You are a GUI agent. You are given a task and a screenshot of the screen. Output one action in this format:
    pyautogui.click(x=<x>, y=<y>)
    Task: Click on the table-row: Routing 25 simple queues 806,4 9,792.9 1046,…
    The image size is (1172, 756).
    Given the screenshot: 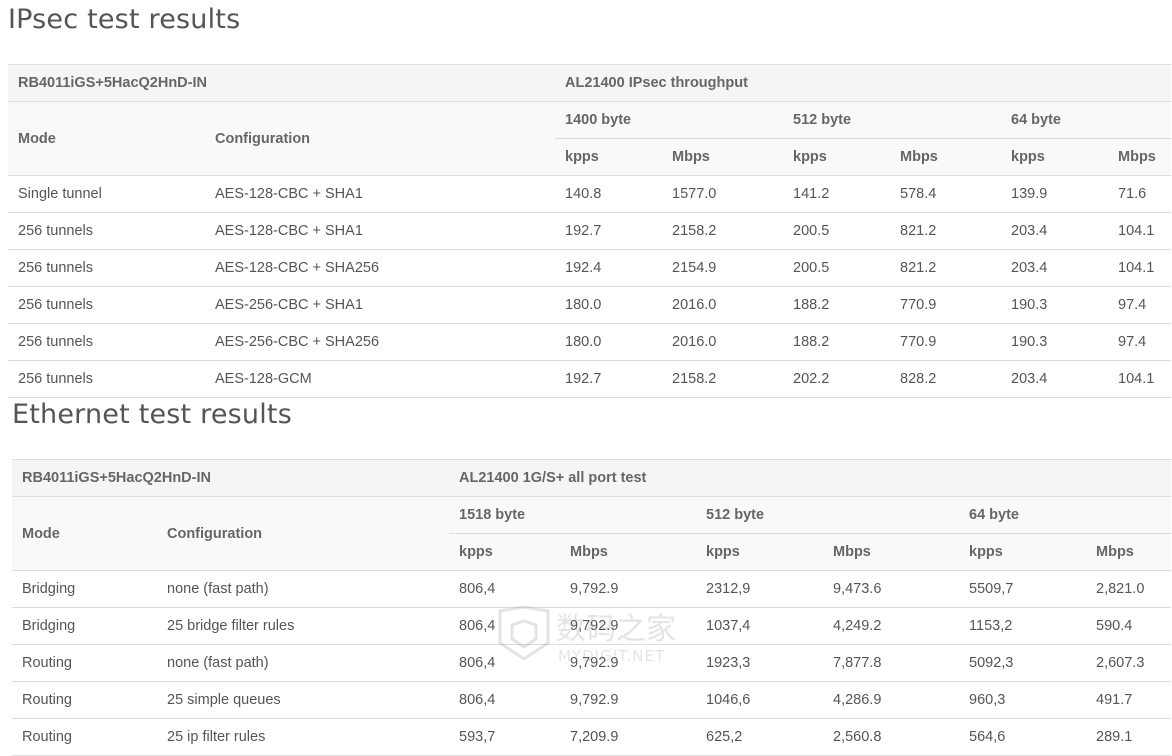 What is the action you would take?
    pyautogui.click(x=592, y=700)
    